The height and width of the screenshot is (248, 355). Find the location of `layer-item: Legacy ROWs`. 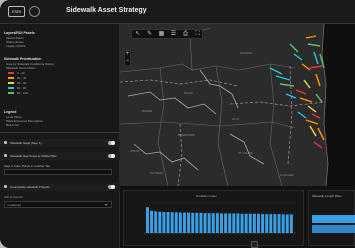

layer-item: Legacy ROWs is located at coordinates (15, 46).